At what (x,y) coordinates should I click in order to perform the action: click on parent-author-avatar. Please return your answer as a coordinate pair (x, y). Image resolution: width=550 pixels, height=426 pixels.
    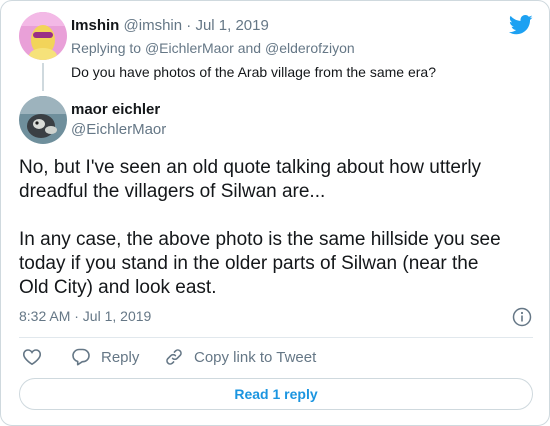
    Looking at the image, I should click on (43, 36).